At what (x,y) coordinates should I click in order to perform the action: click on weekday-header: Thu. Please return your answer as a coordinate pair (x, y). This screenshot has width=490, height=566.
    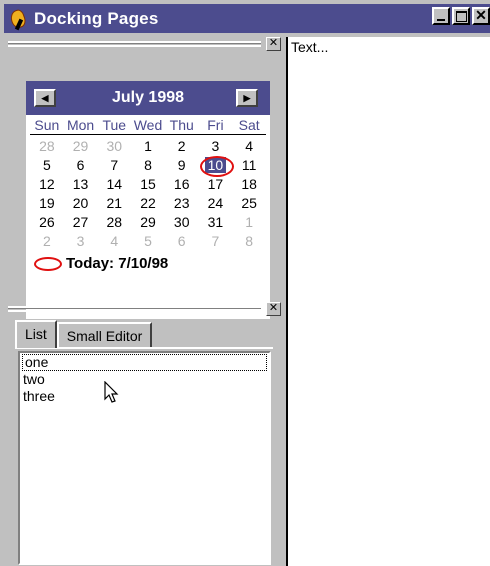
    Looking at the image, I should click on (181, 124).